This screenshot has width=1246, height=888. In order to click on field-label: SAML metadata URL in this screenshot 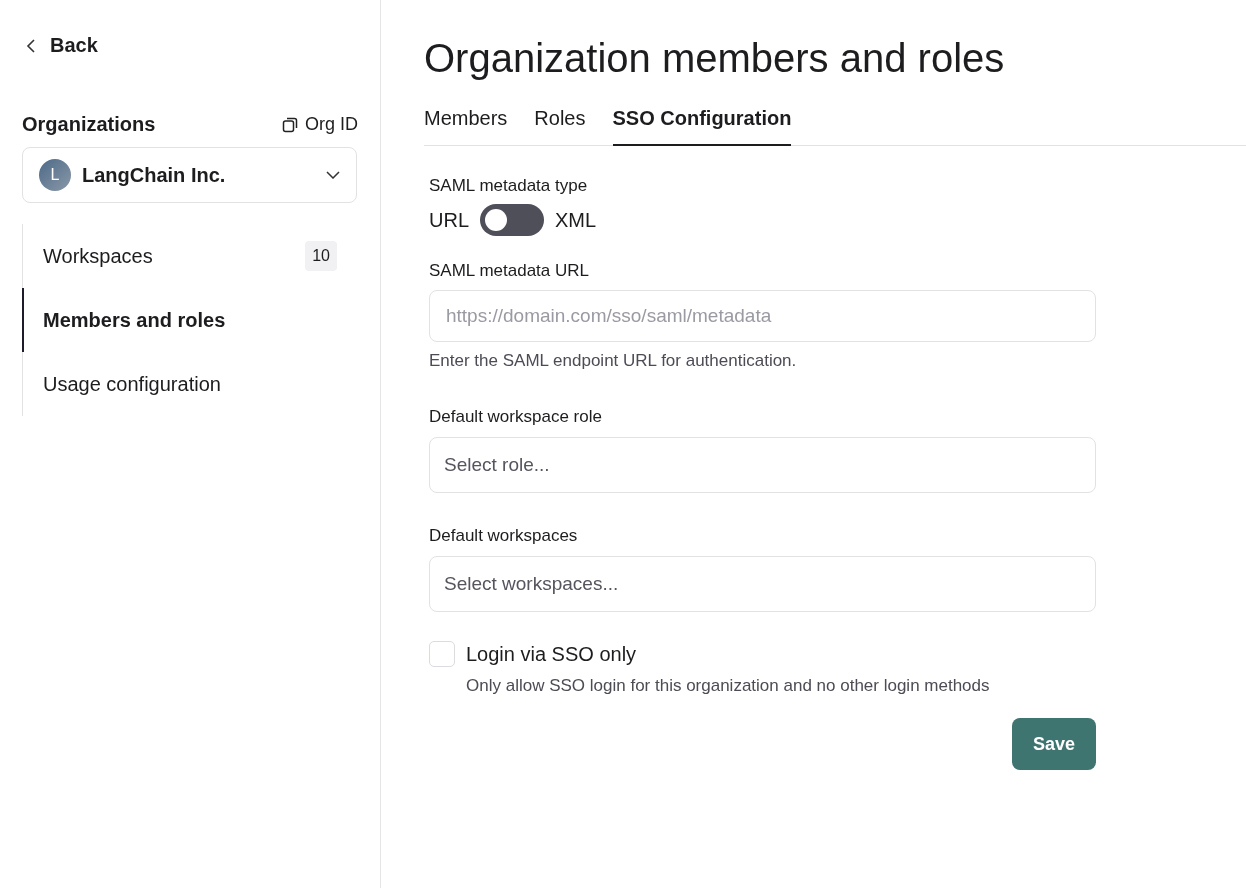, I will do `click(509, 271)`.